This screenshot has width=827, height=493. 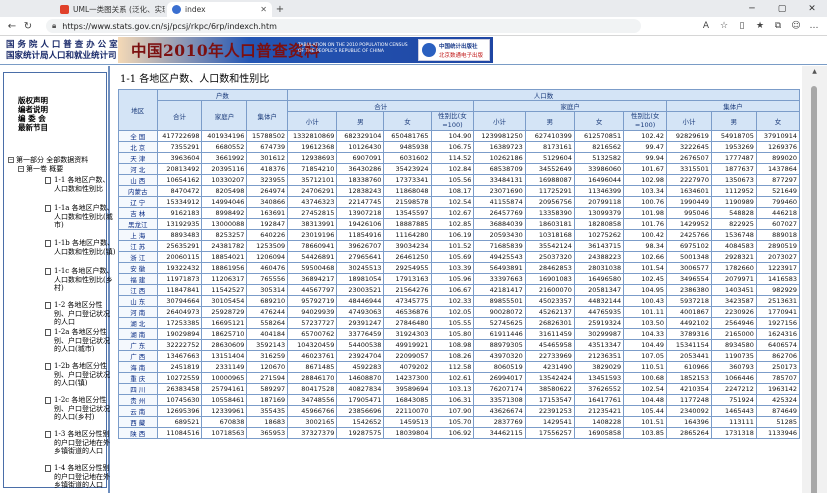 I want to click on value-cell: 1429952, so click(x=689, y=224).